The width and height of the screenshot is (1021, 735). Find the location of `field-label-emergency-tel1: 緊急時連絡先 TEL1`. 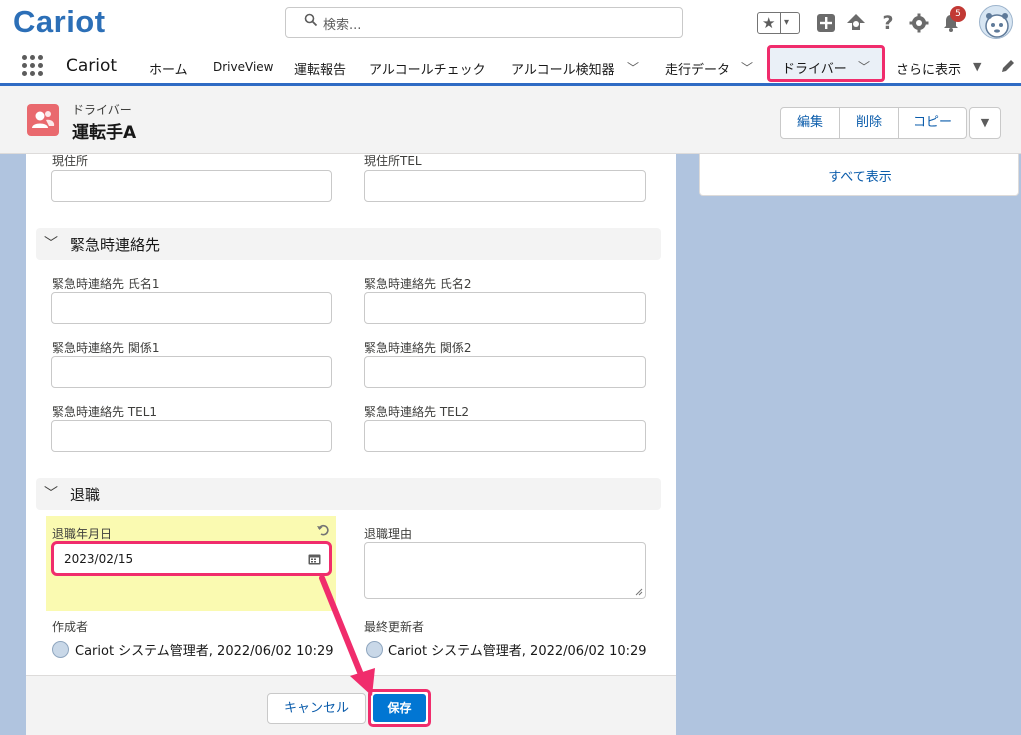

field-label-emergency-tel1: 緊急時連絡先 TEL1 is located at coordinates (105, 412).